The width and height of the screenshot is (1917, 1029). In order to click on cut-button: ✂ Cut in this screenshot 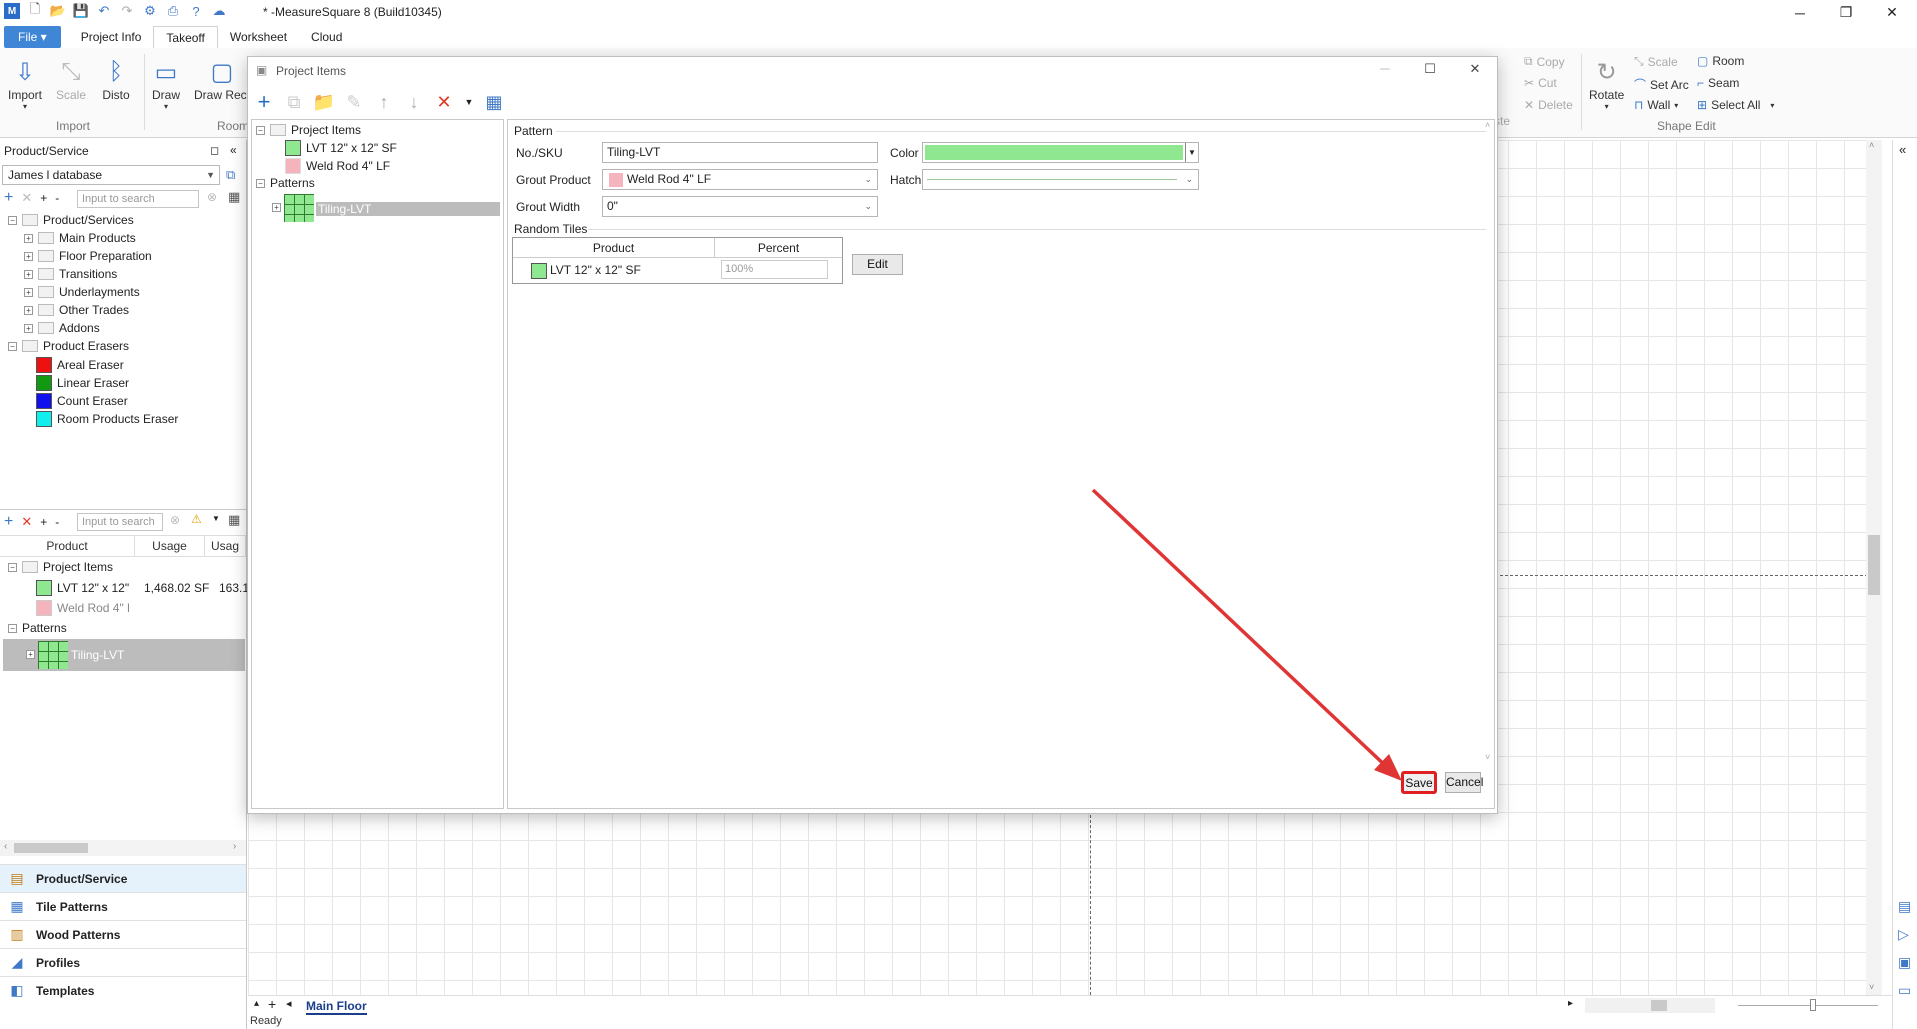, I will do `click(1540, 83)`.